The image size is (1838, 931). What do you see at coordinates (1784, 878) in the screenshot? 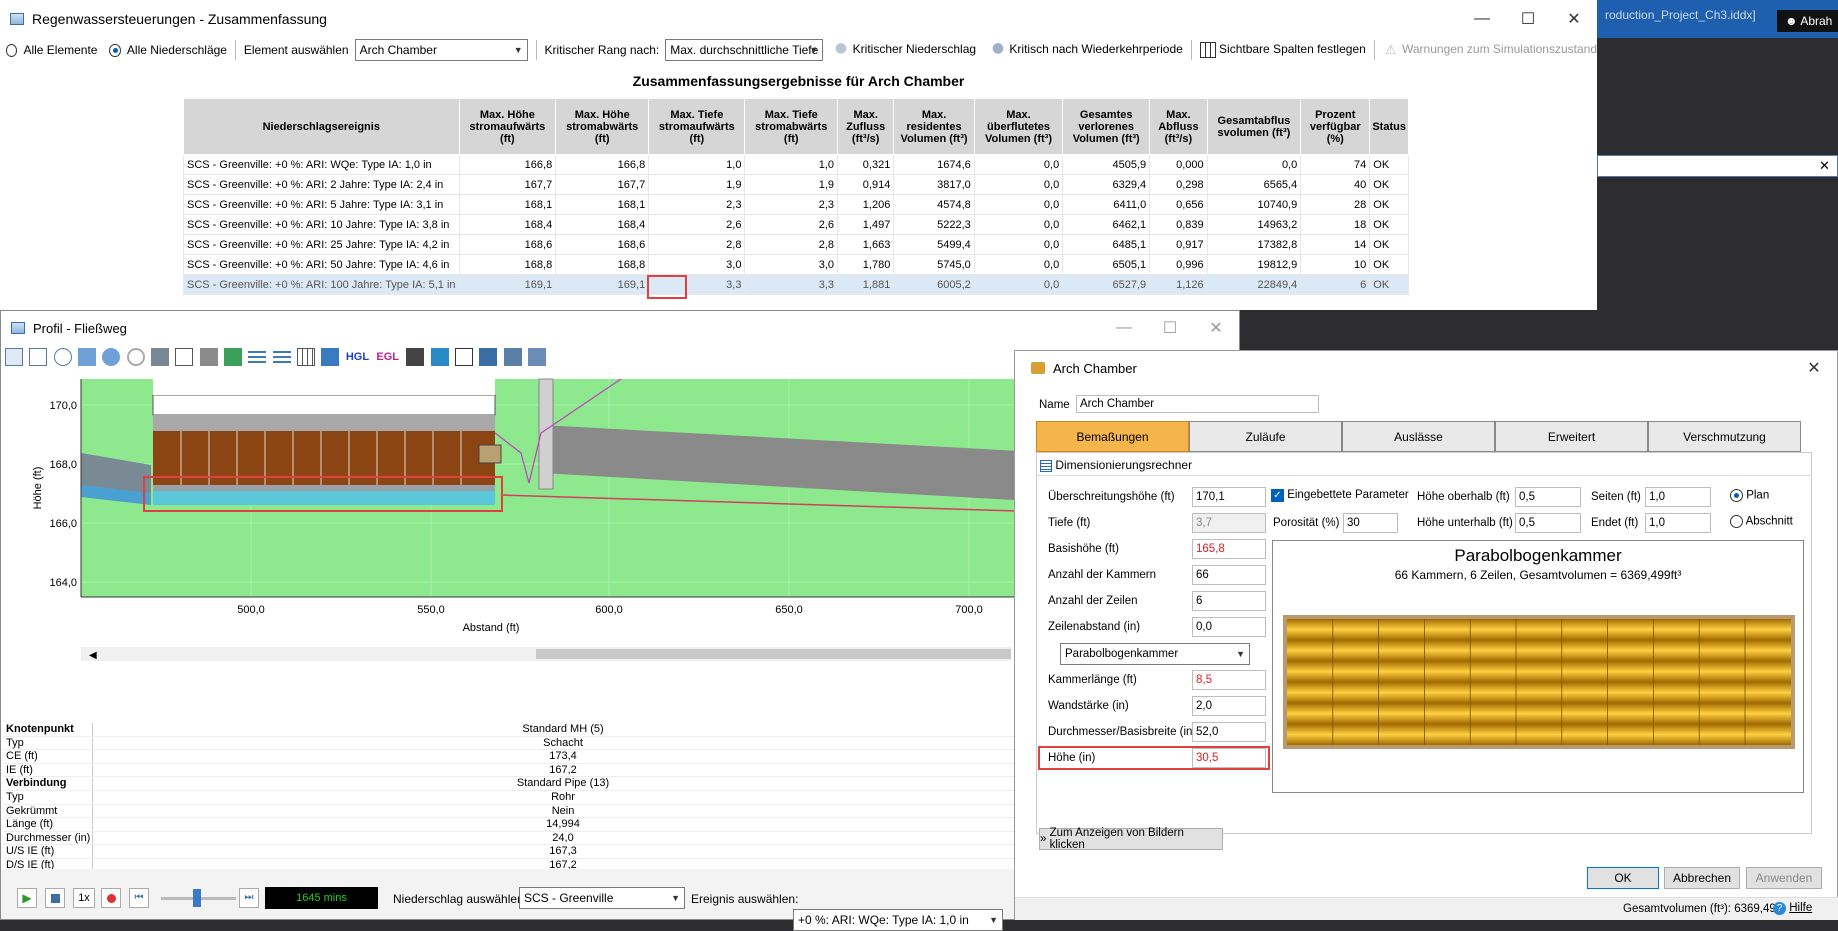
I see `apply-button: Anwenden` at bounding box center [1784, 878].